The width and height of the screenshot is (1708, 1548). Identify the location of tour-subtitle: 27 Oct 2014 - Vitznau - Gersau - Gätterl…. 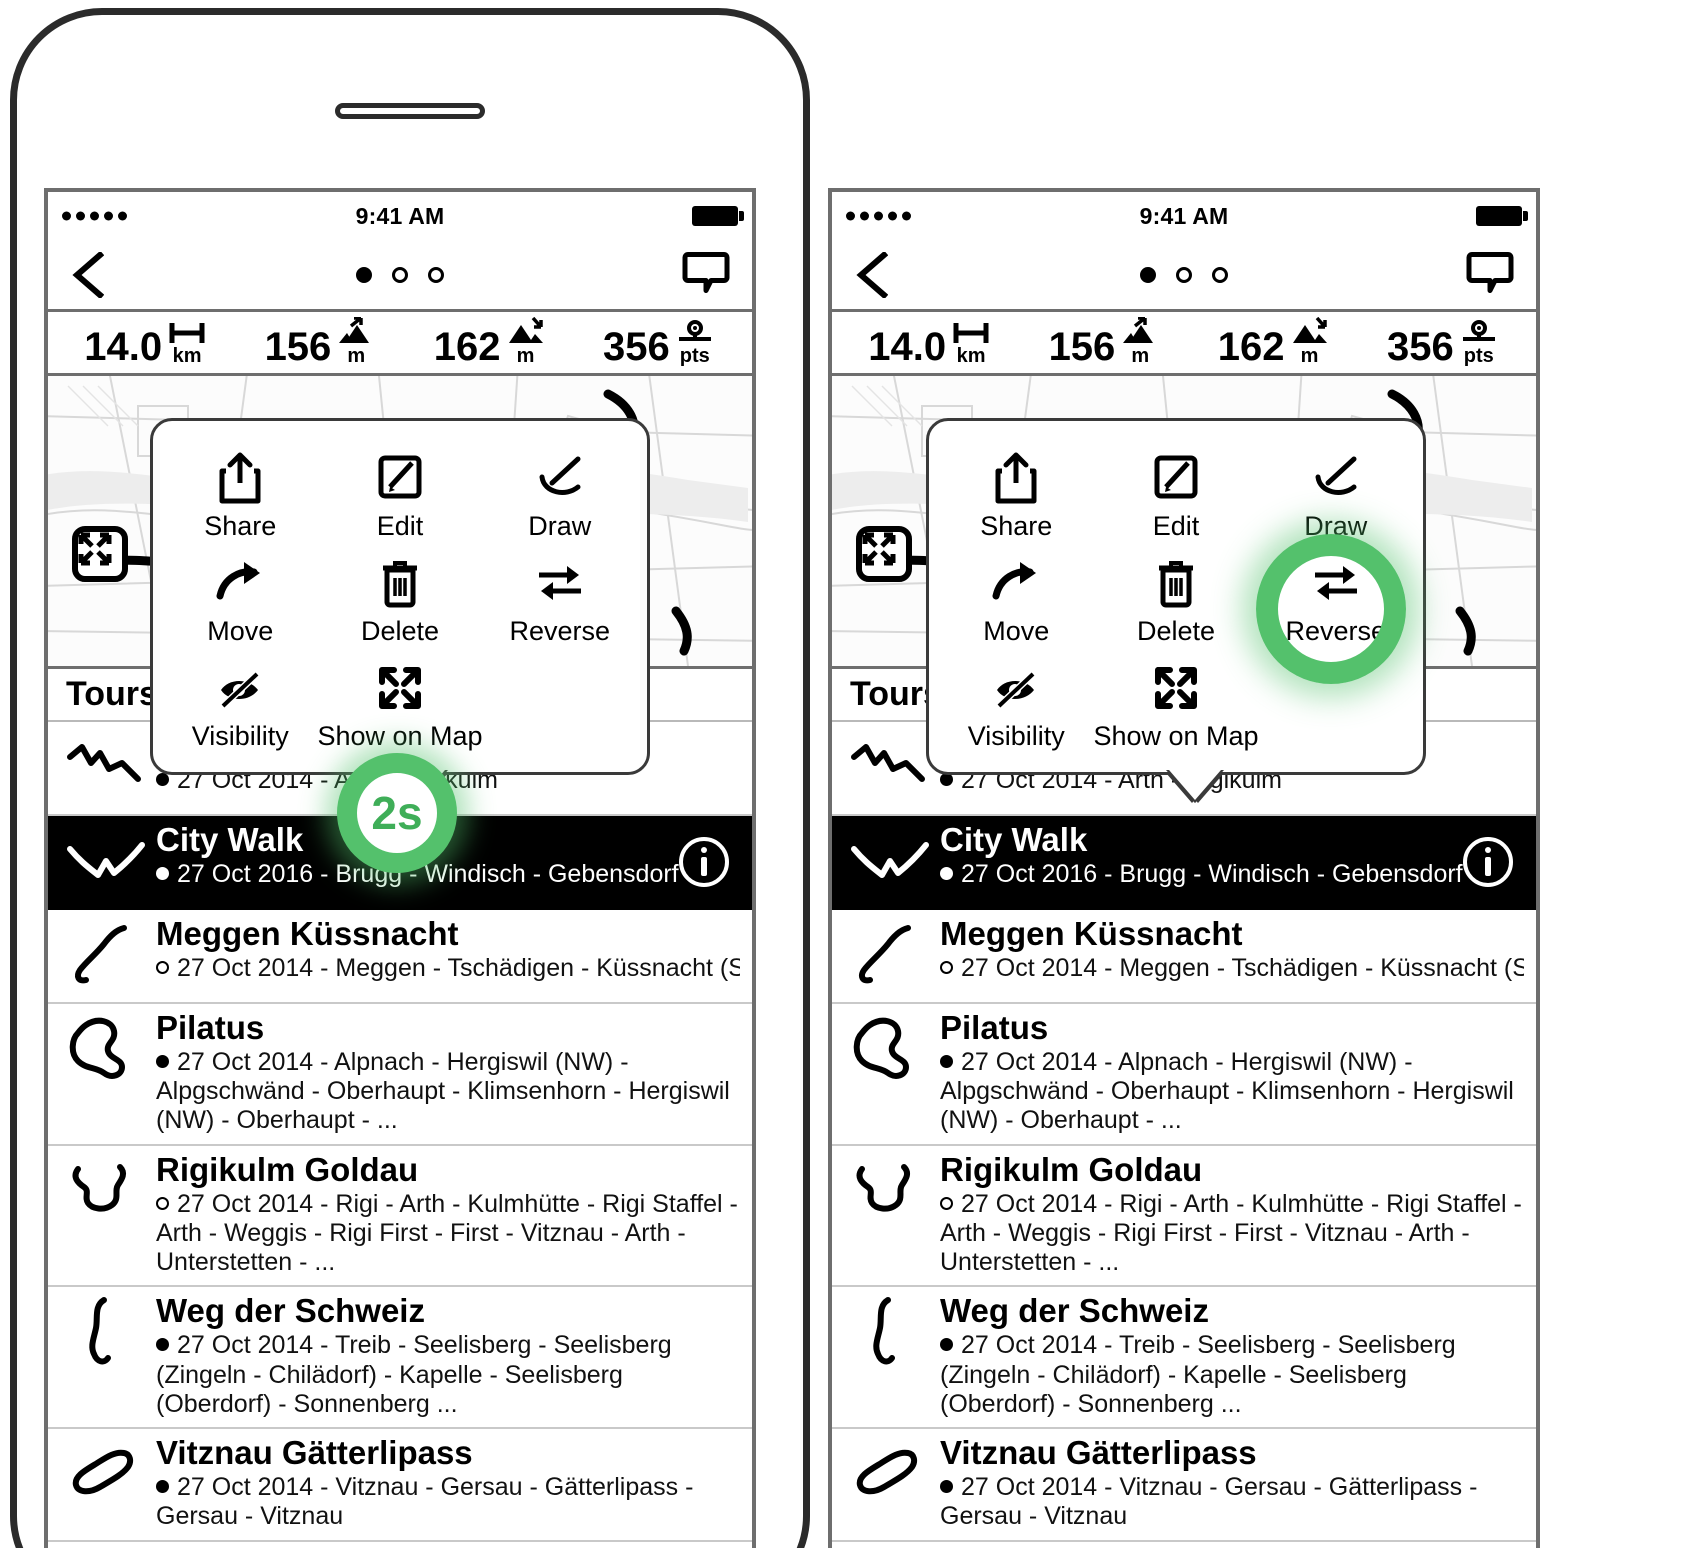
(448, 1502).